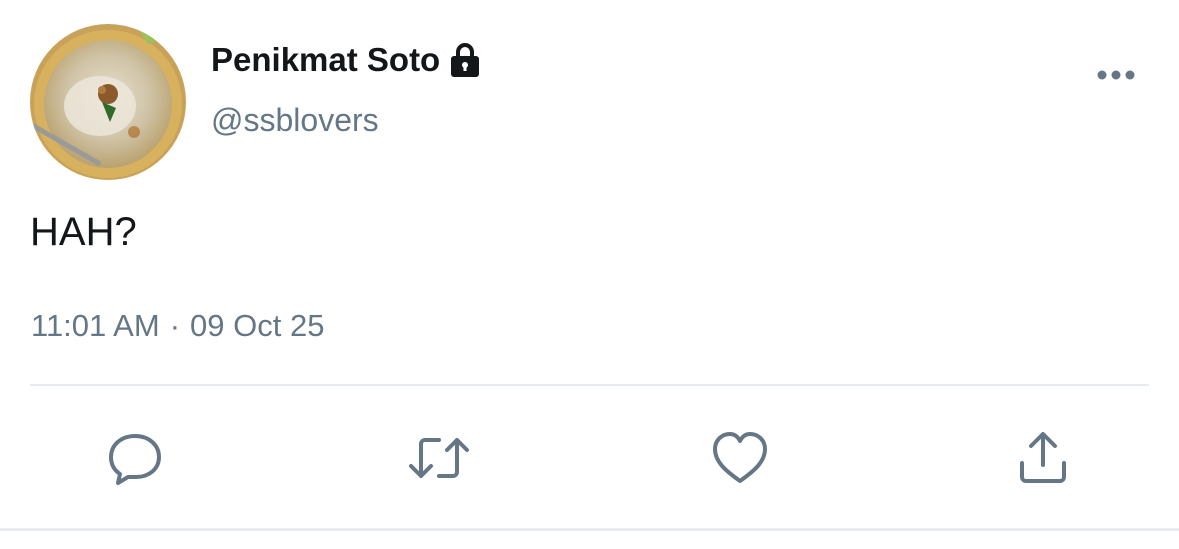 The height and width of the screenshot is (549, 1179). I want to click on share-icon, so click(1043, 457).